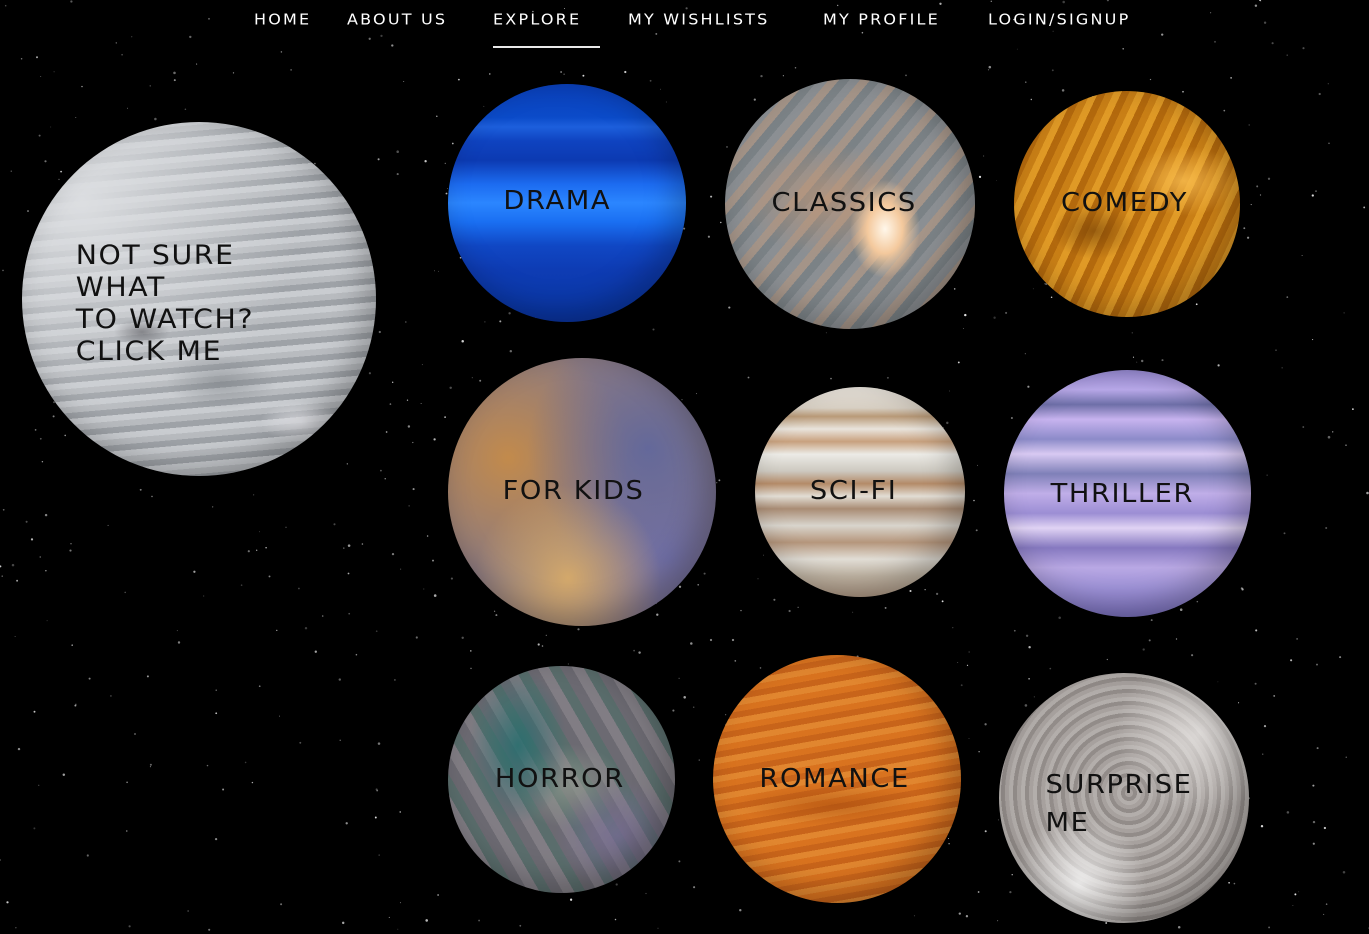  I want to click on genre-sci-fi-planet: SCI-FI, so click(860, 492).